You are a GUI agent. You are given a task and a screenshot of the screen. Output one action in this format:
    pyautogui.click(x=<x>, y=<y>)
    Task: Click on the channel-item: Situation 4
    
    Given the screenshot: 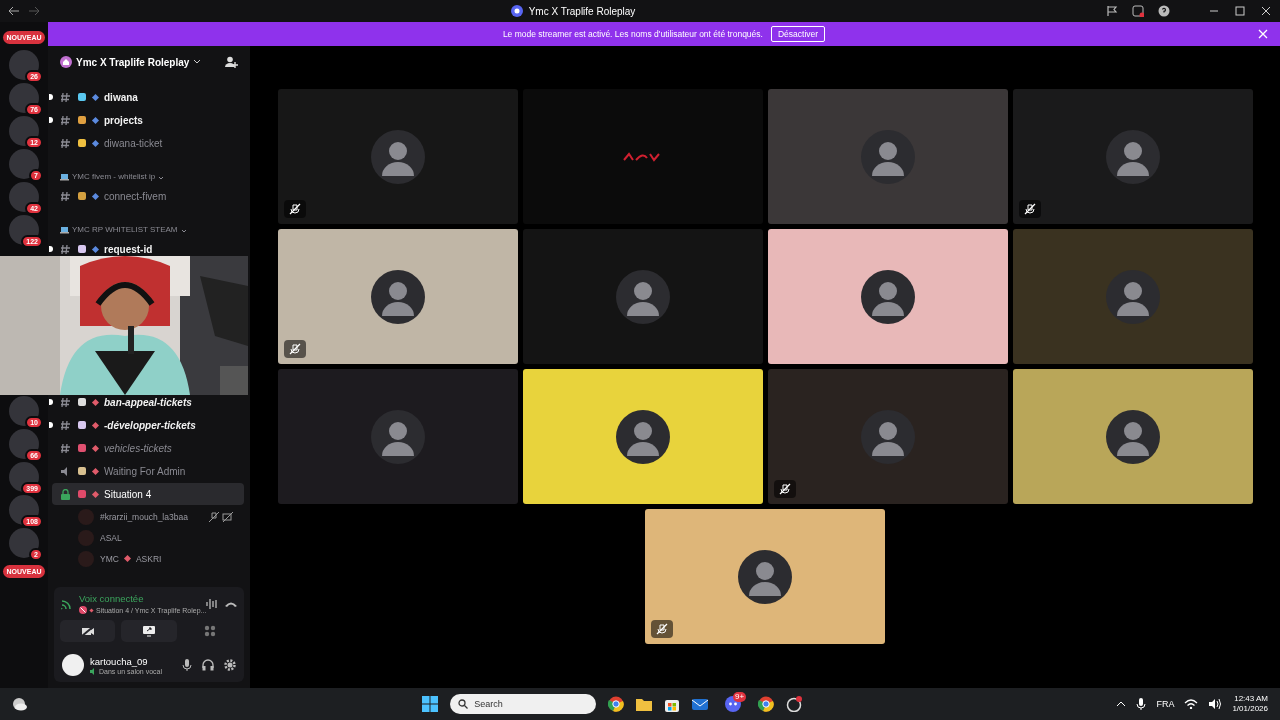 What is the action you would take?
    pyautogui.click(x=148, y=494)
    